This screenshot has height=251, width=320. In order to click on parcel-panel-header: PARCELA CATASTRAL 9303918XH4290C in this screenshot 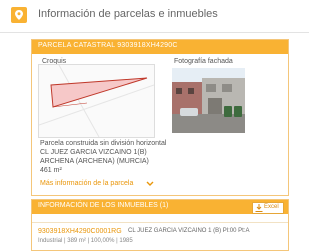, I will do `click(160, 47)`.